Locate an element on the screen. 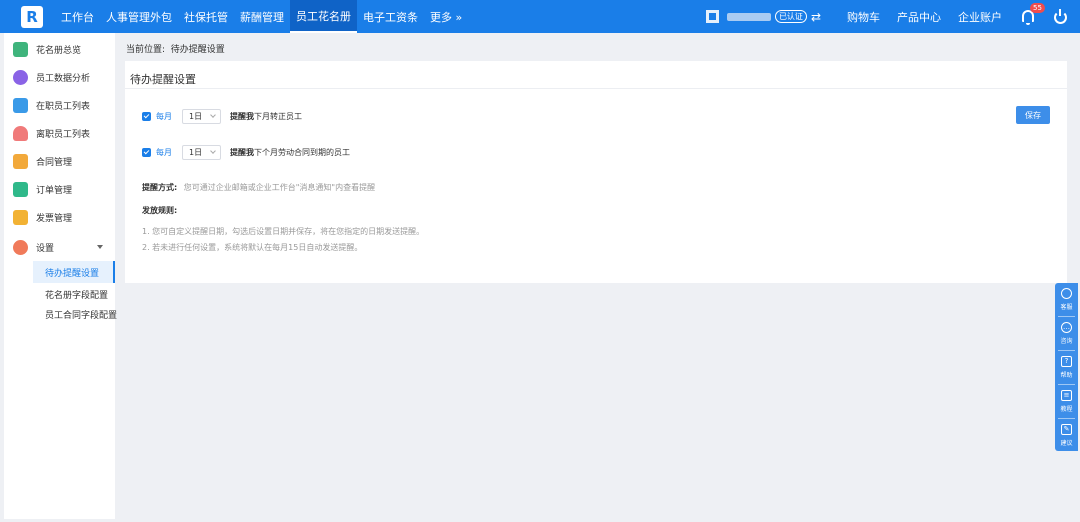 The width and height of the screenshot is (1080, 522). person-icon is located at coordinates (20, 133).